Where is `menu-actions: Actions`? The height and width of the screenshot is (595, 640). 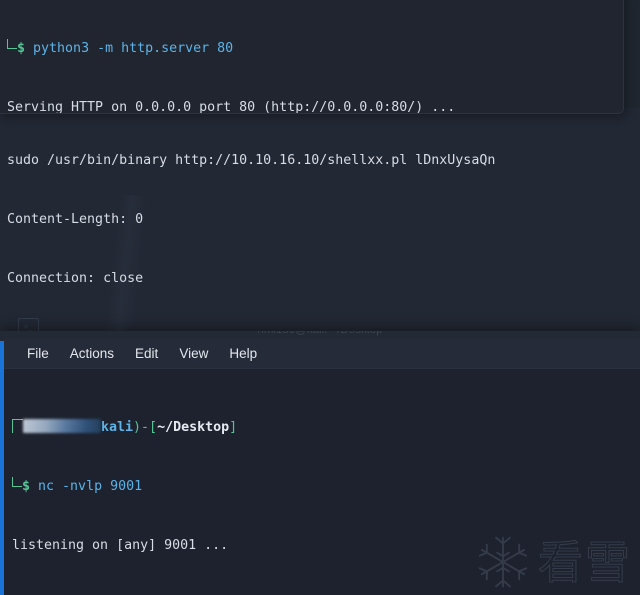
menu-actions: Actions is located at coordinates (92, 353).